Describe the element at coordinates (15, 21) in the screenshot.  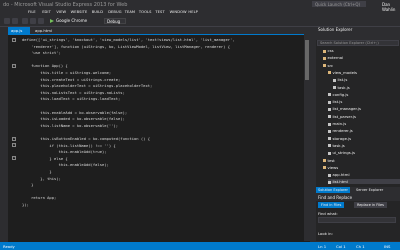
I see `forward-icon` at that location.